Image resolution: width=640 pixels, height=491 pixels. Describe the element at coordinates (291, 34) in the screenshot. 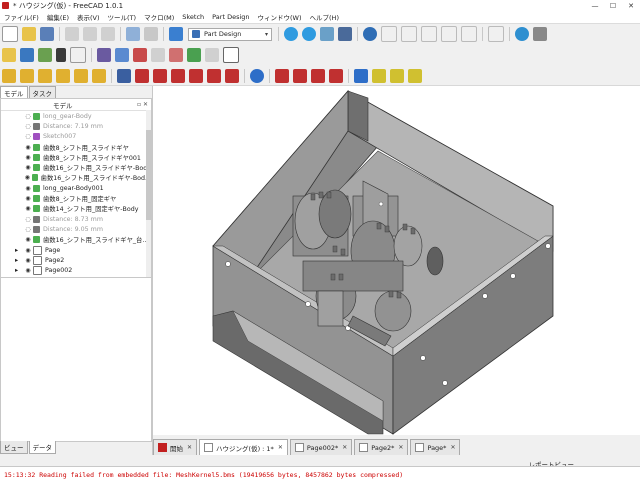

I see `fit-all-icon` at that location.